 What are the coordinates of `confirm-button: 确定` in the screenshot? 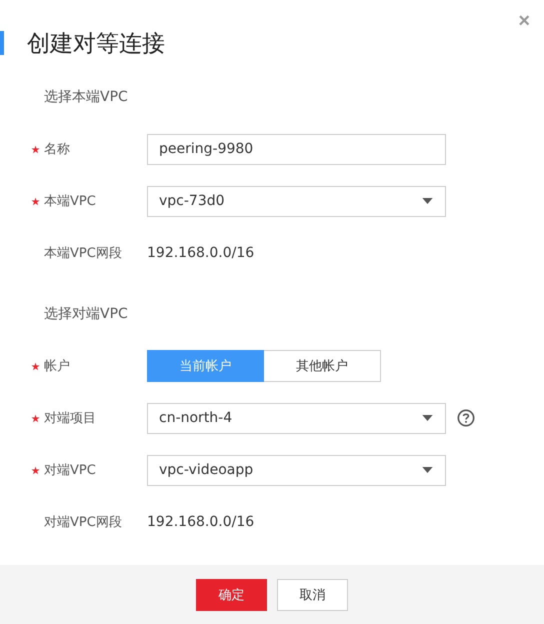 It's located at (231, 594).